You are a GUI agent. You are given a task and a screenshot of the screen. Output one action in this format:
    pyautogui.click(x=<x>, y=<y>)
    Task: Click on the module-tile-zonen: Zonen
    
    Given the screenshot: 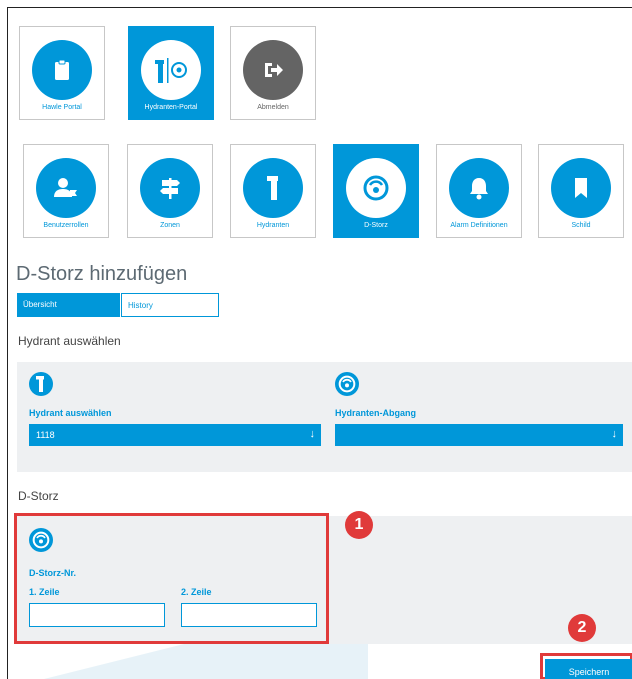 What is the action you would take?
    pyautogui.click(x=170, y=191)
    